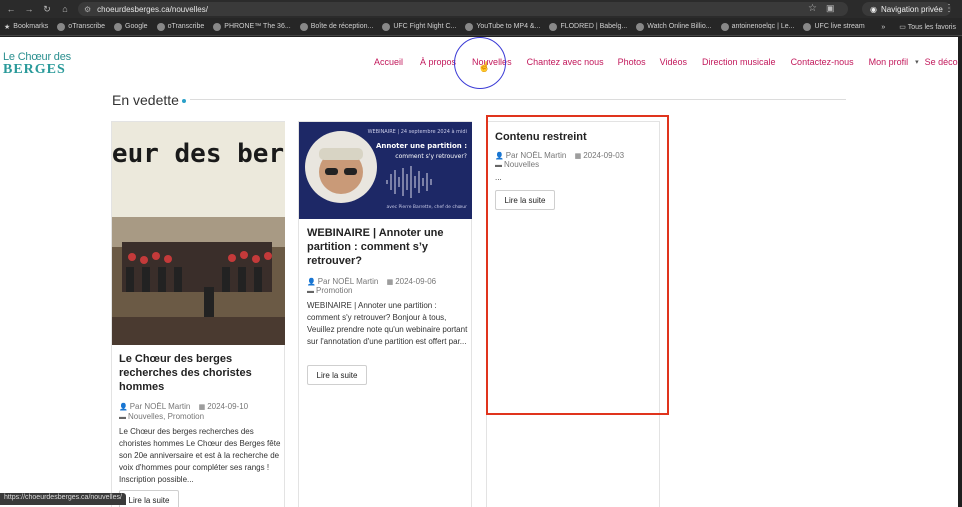  What do you see at coordinates (889, 62) in the screenshot?
I see `nav-profil: Mon profil` at bounding box center [889, 62].